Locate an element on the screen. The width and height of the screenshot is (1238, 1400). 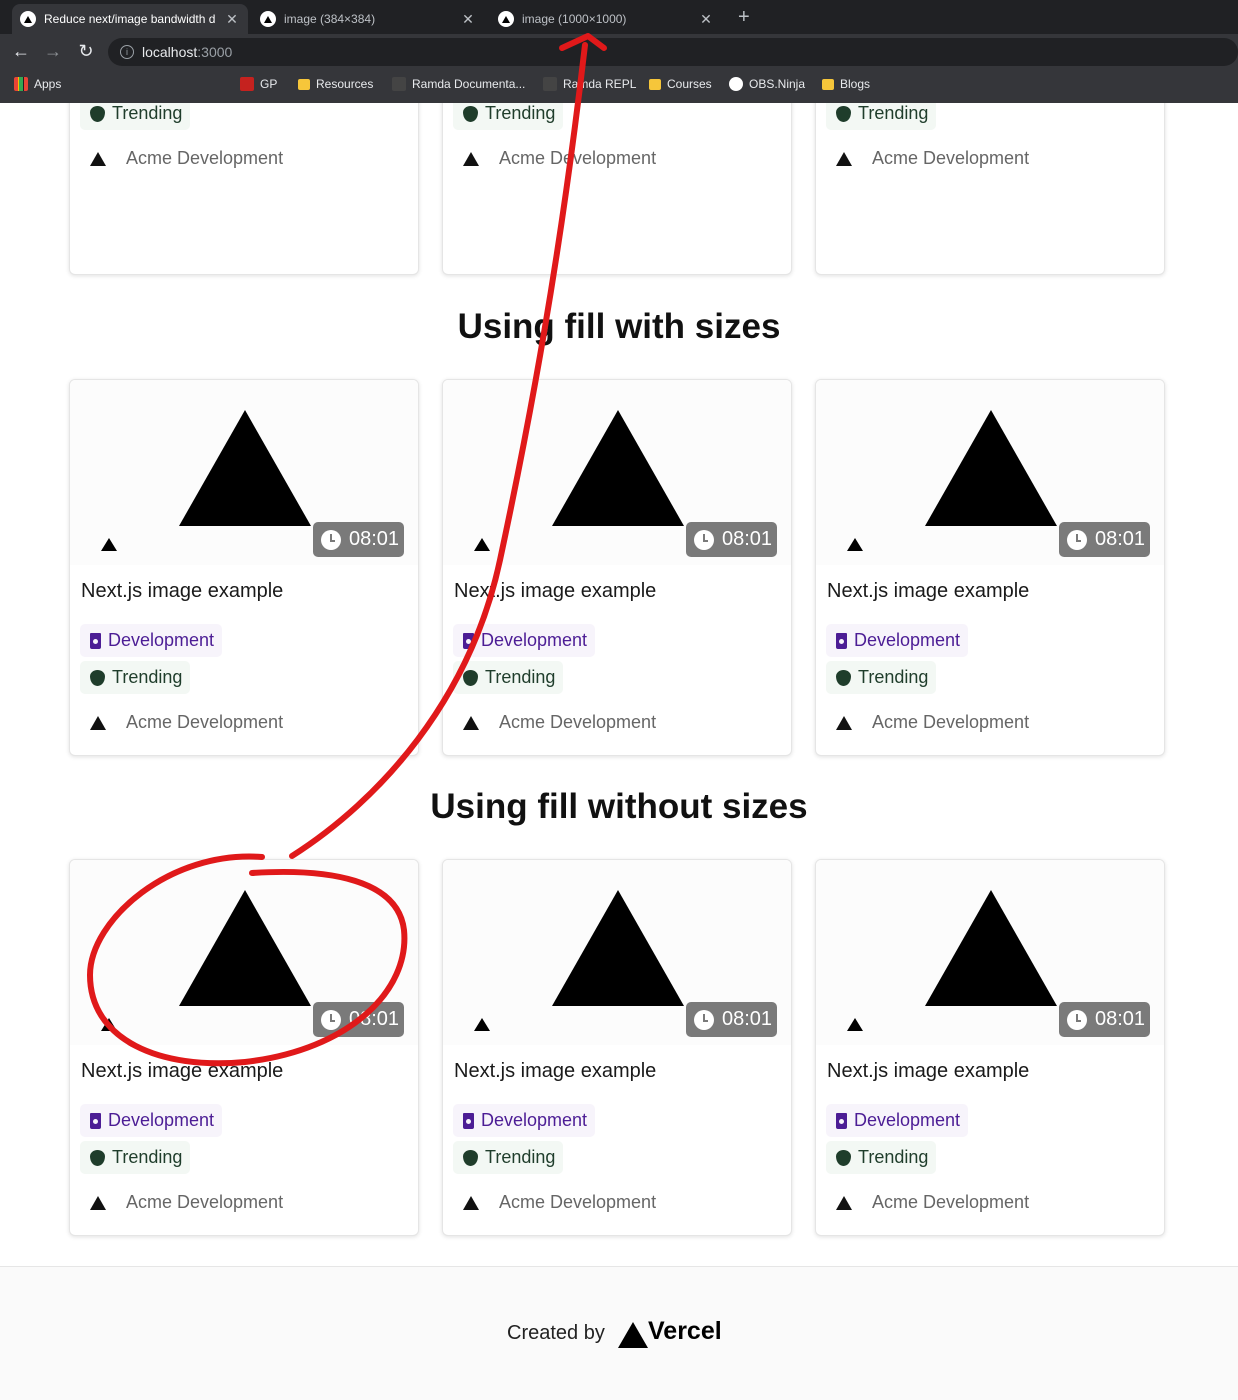
annotation-arrow is located at coordinates (438, 450).